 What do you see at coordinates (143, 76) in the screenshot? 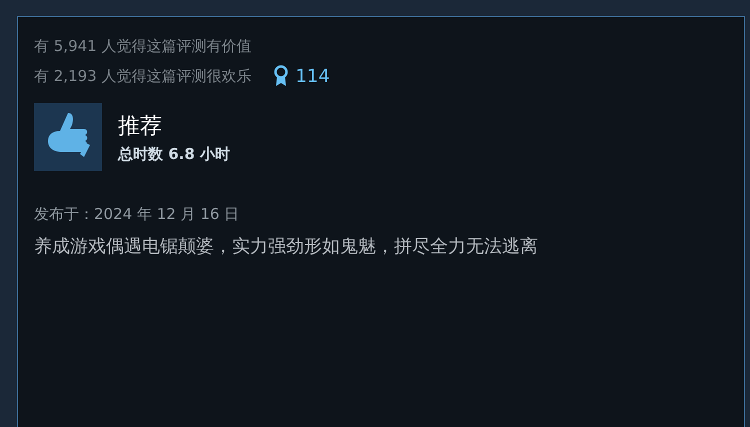
I see `funny-count: 有 2,193 人觉得这篇评测很欢乐` at bounding box center [143, 76].